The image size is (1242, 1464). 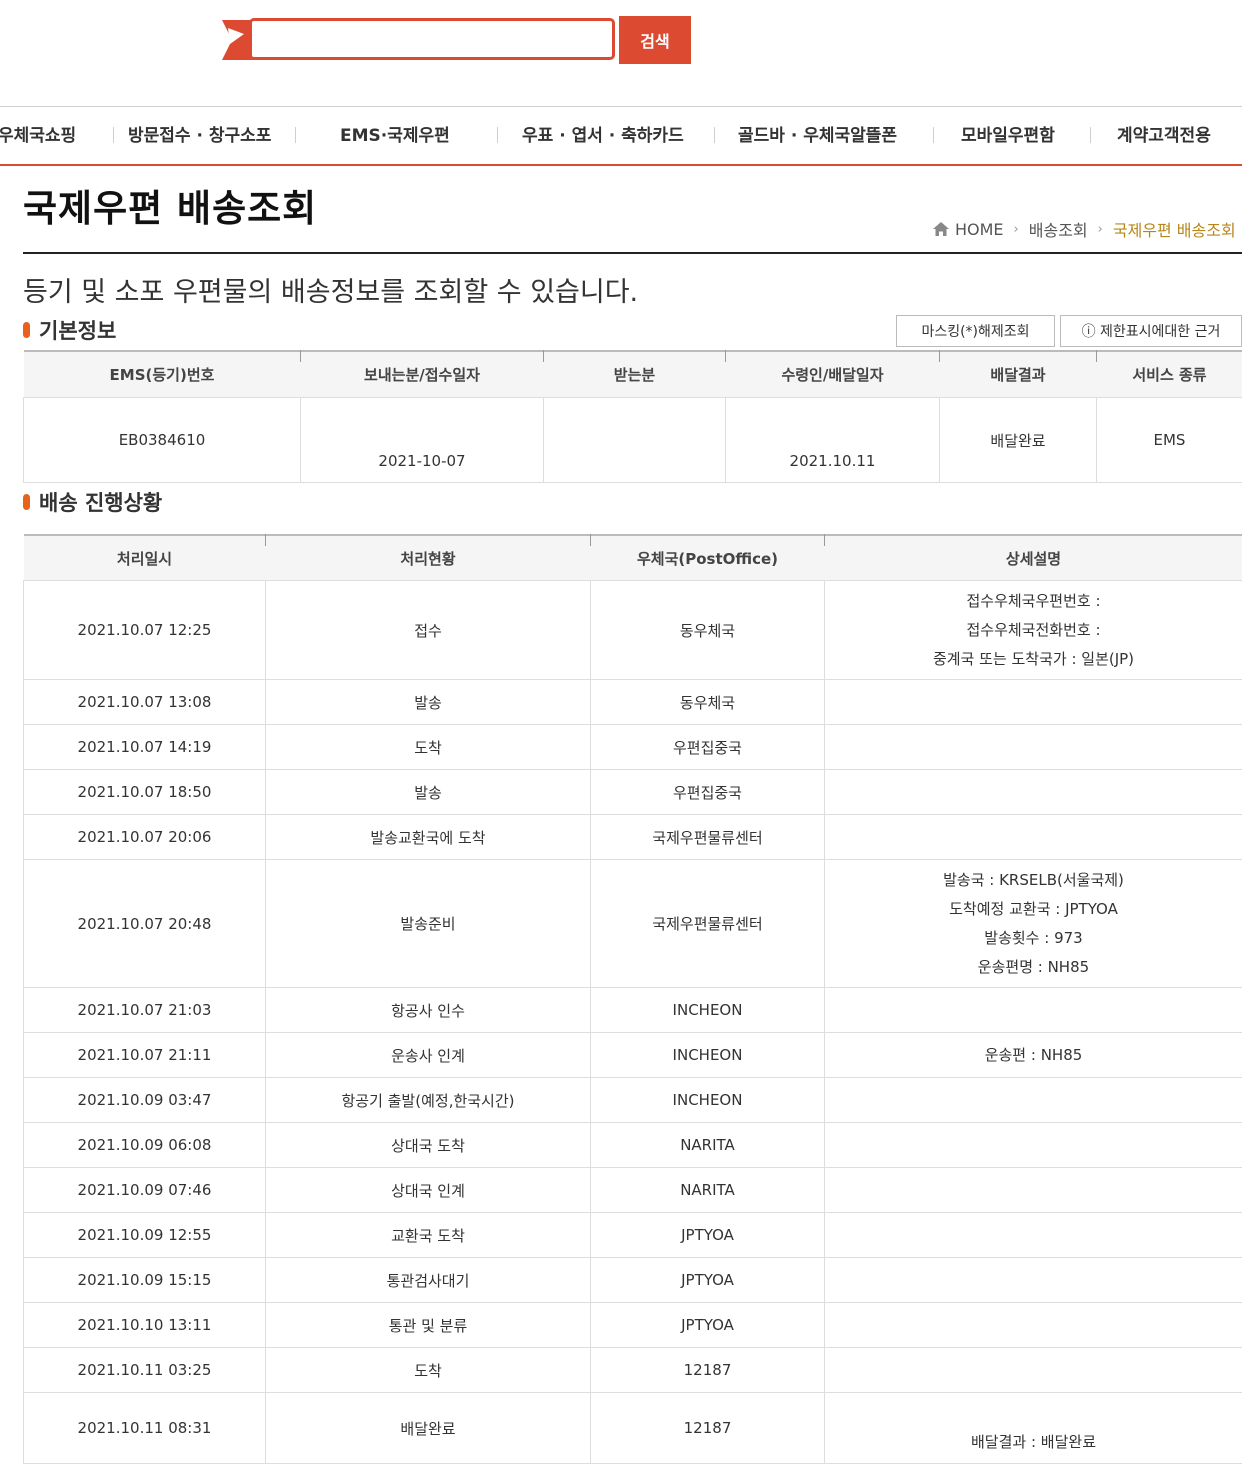 What do you see at coordinates (1033, 909) in the screenshot?
I see `detail-line: 도착예정 교환국 : JPTYOA` at bounding box center [1033, 909].